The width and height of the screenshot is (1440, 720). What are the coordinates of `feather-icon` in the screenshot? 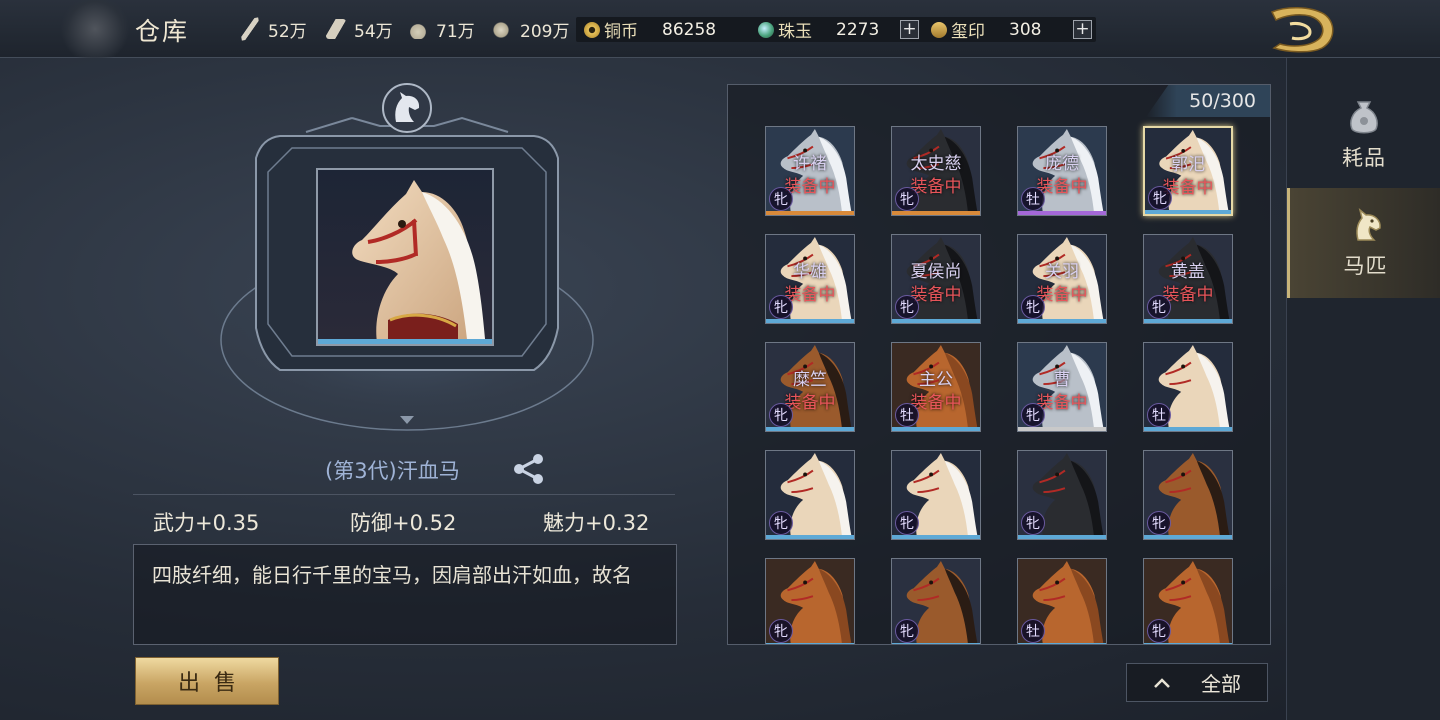 It's located at (250, 29).